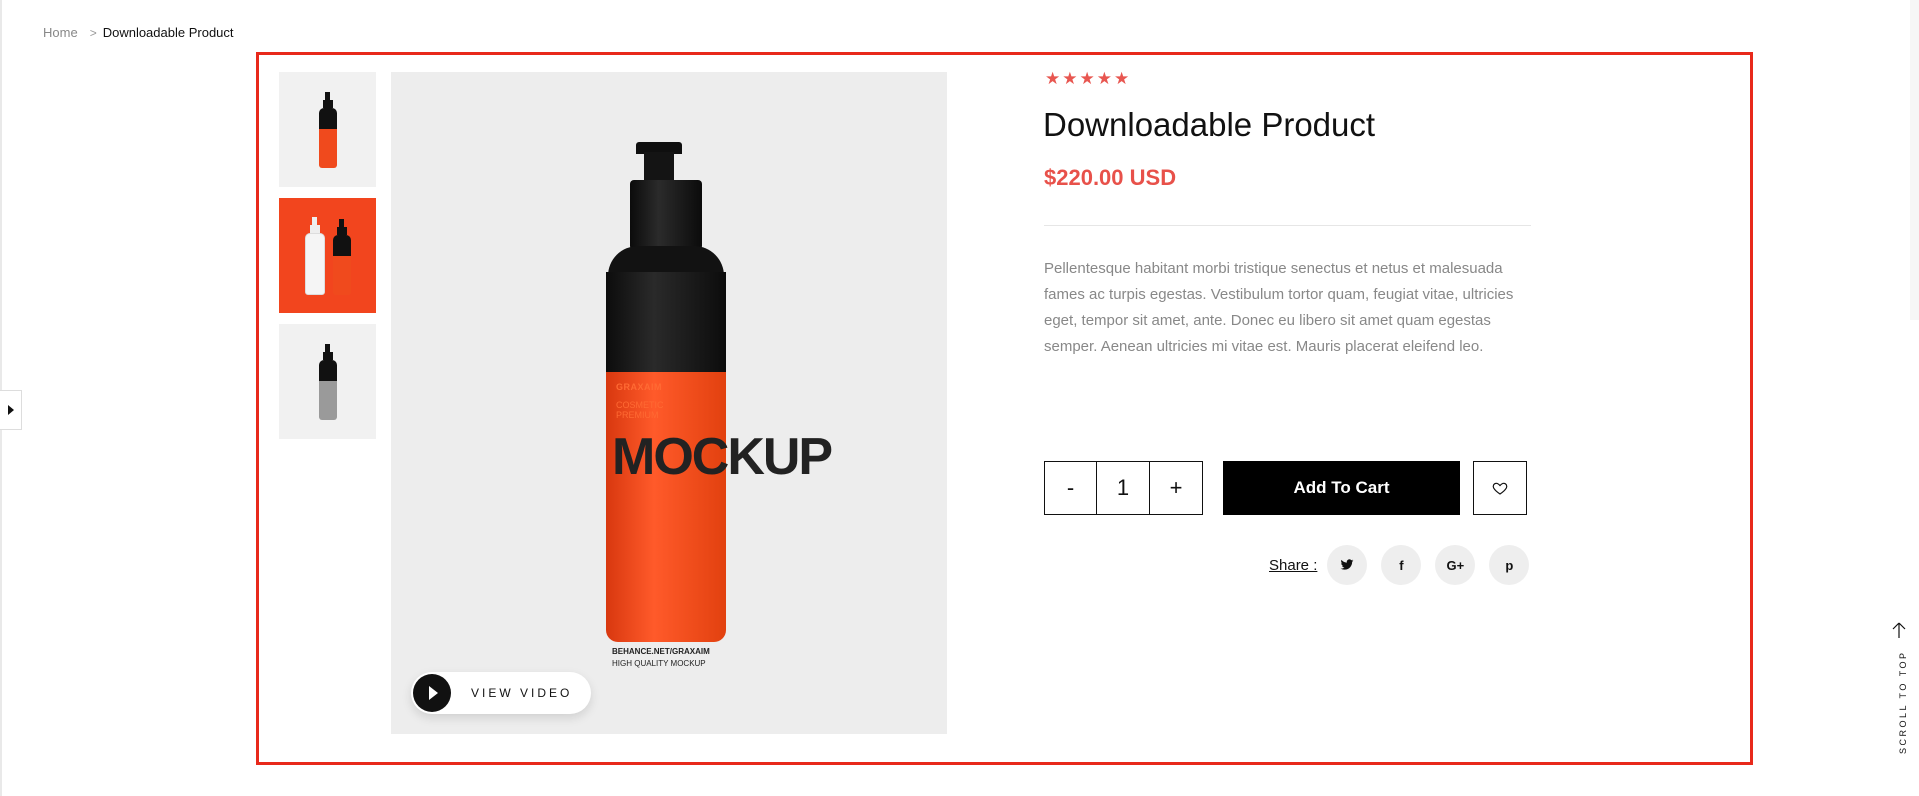 The height and width of the screenshot is (796, 1919). I want to click on product-title: Downloadable Product, so click(1209, 124).